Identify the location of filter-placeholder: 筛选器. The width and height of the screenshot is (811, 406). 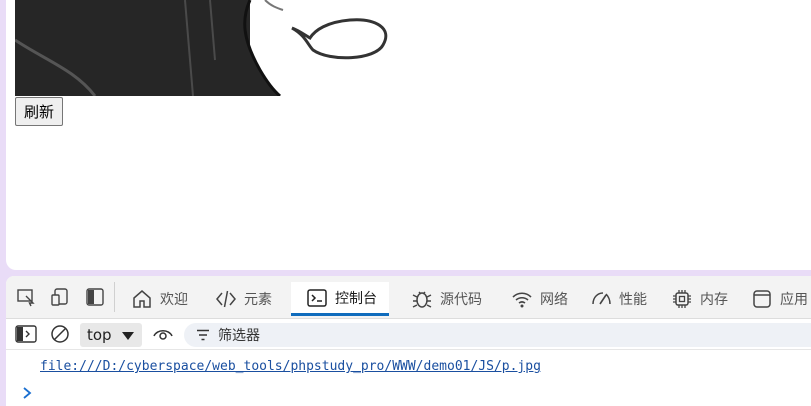
(239, 336).